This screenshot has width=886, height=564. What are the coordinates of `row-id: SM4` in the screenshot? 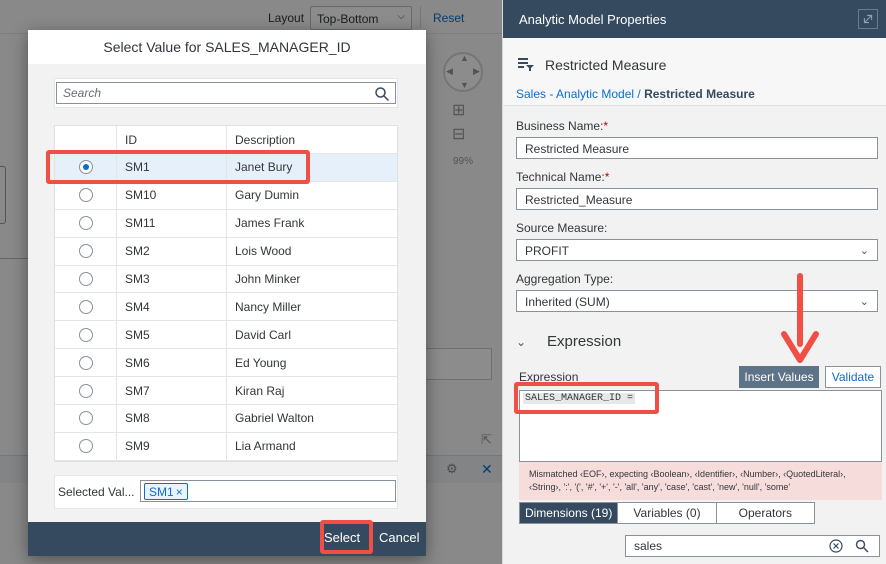 It's located at (172, 307).